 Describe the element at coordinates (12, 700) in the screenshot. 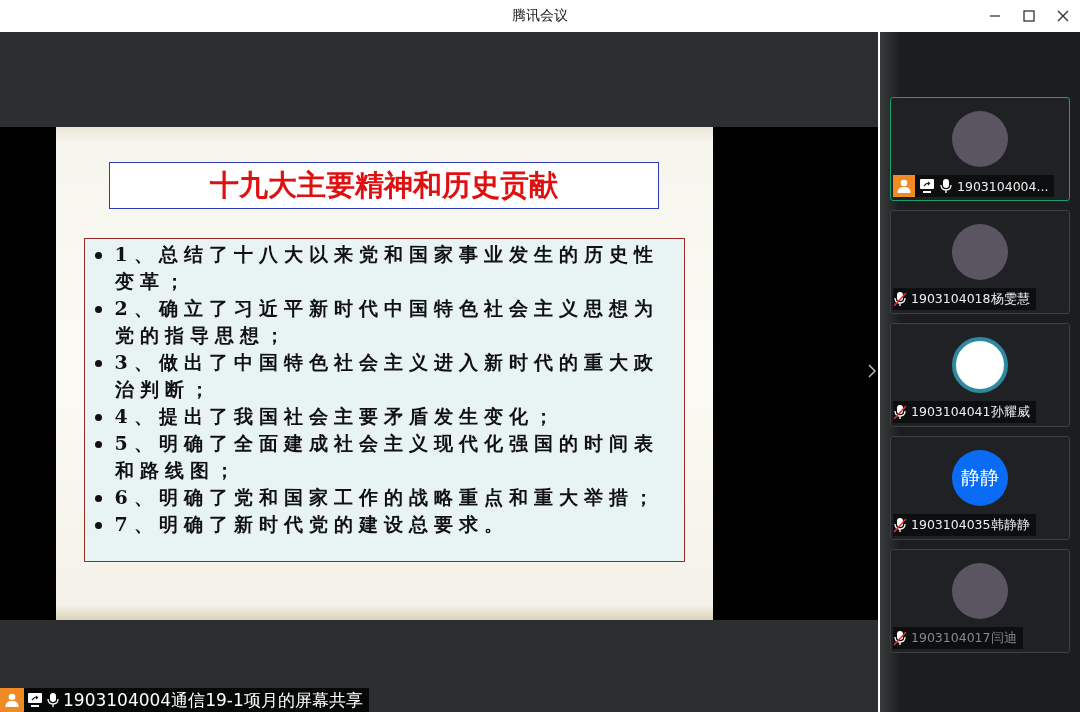

I see `person-icon` at that location.